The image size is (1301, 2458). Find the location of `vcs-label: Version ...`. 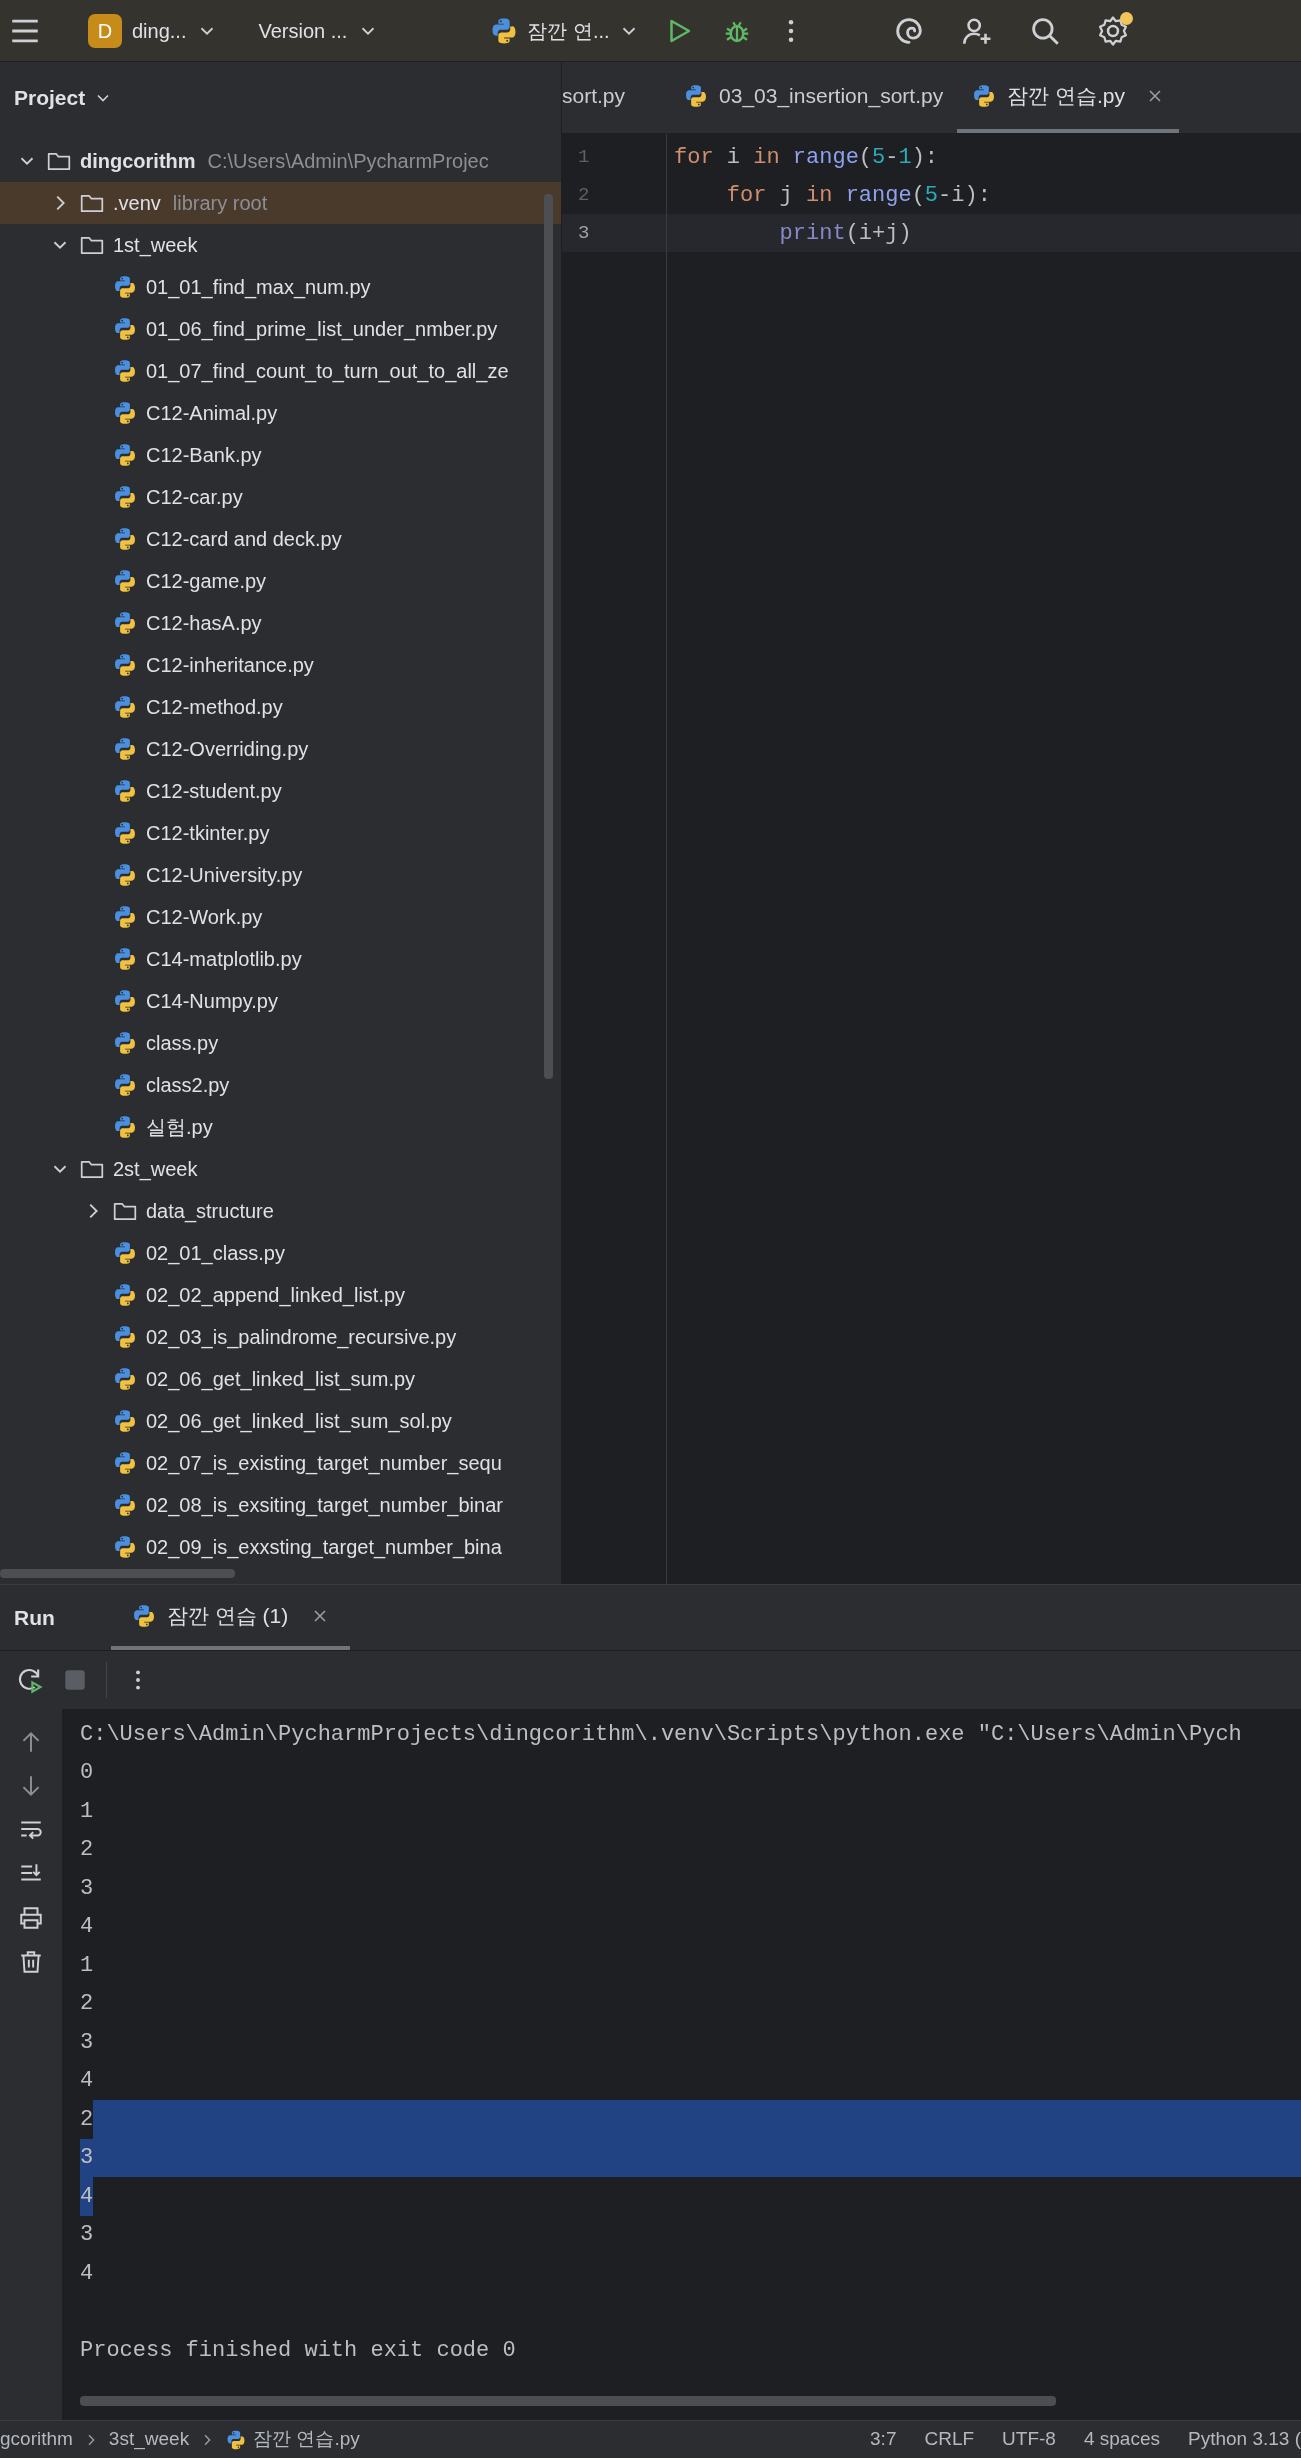

vcs-label: Version ... is located at coordinates (303, 31).